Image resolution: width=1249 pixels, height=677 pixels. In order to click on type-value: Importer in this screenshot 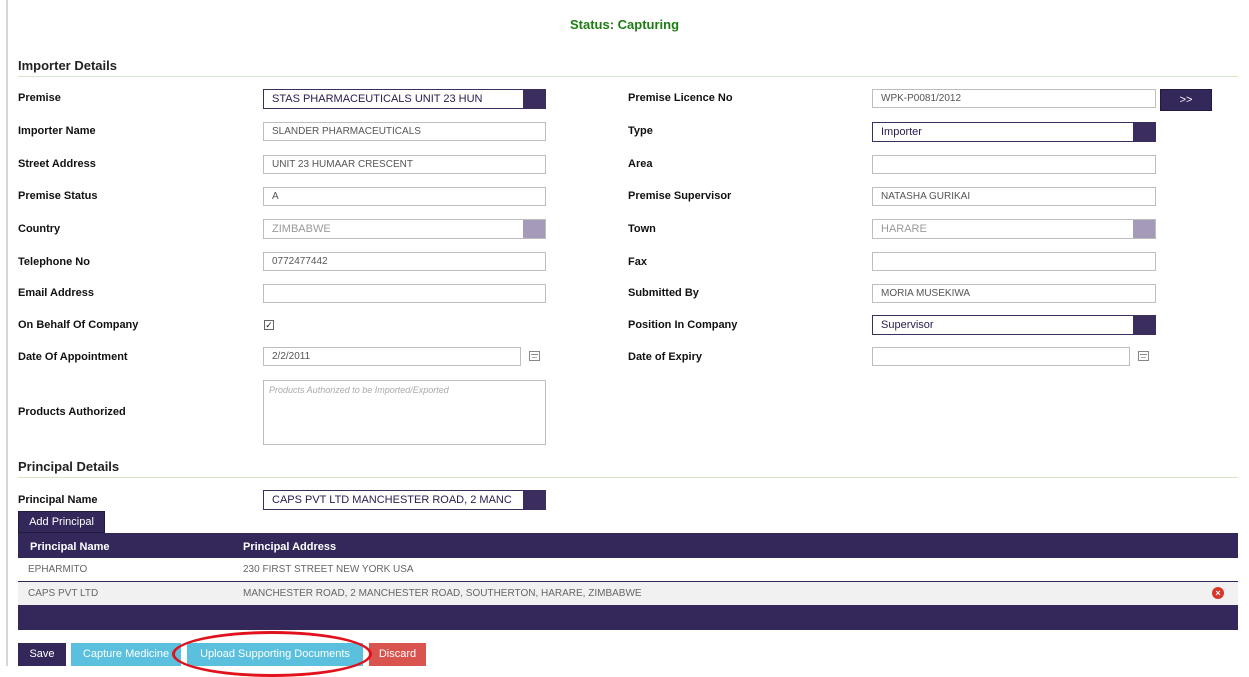, I will do `click(901, 132)`.